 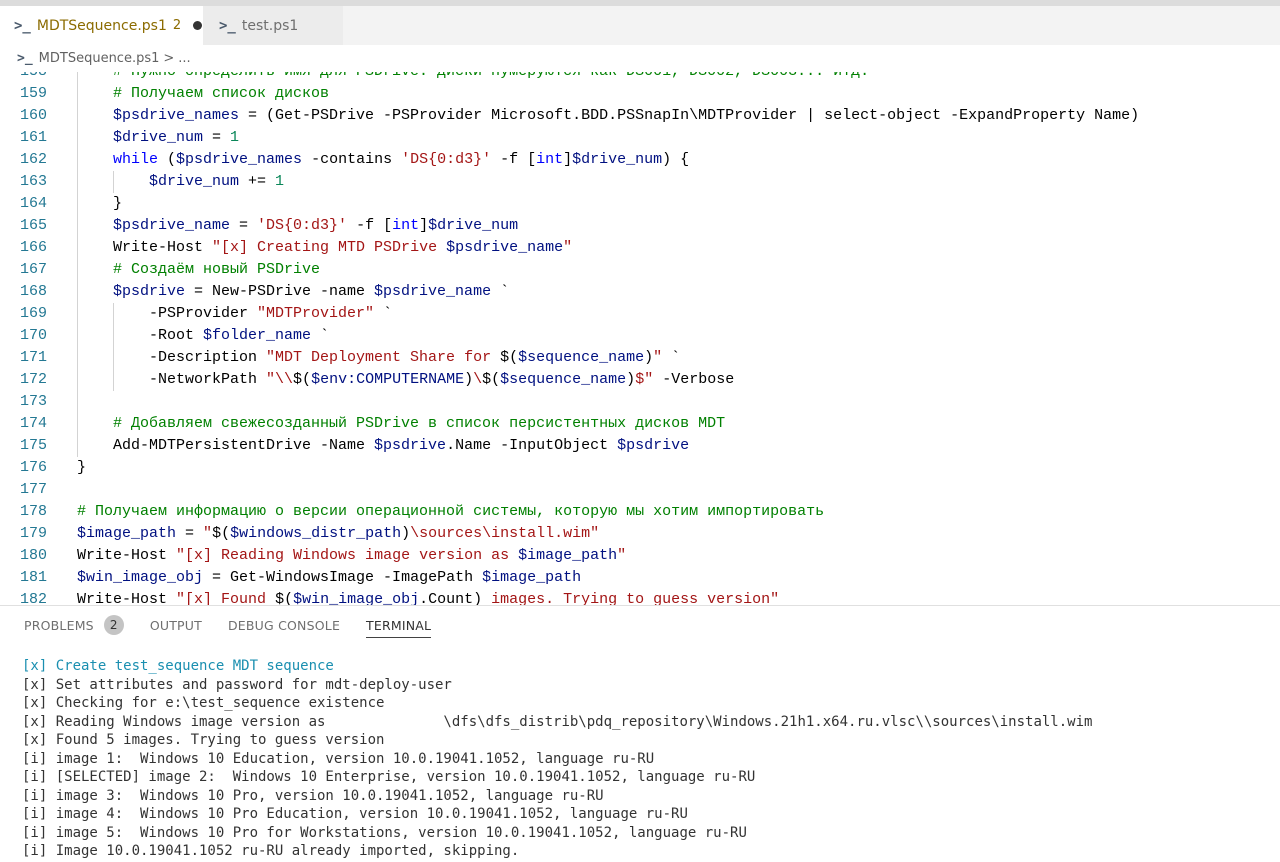 I want to click on code-token: =, so click(x=190, y=533).